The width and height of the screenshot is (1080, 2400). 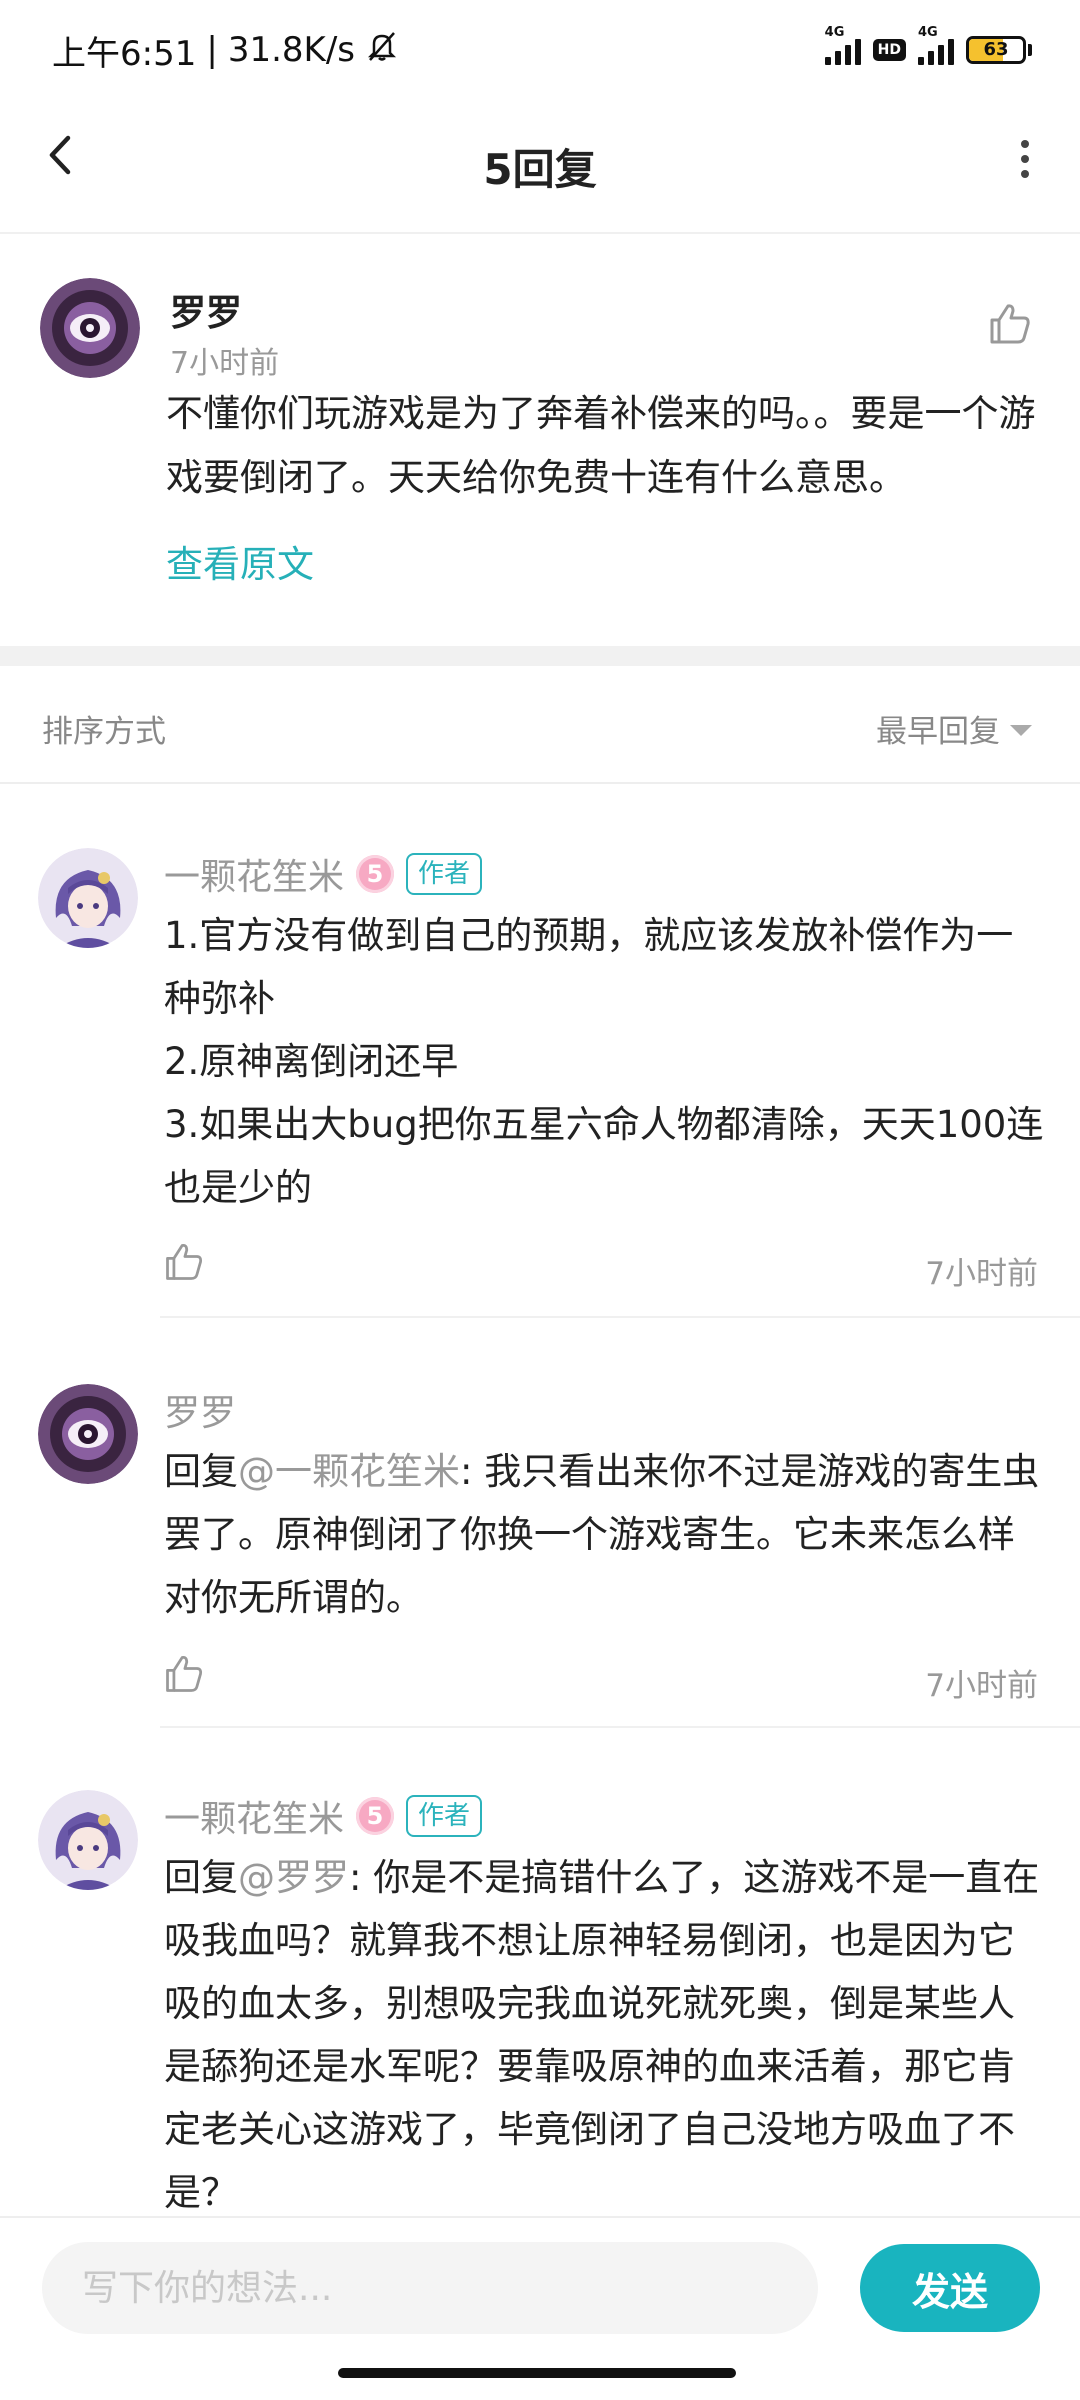 I want to click on top-app-bar: 5回复, so click(x=540, y=167).